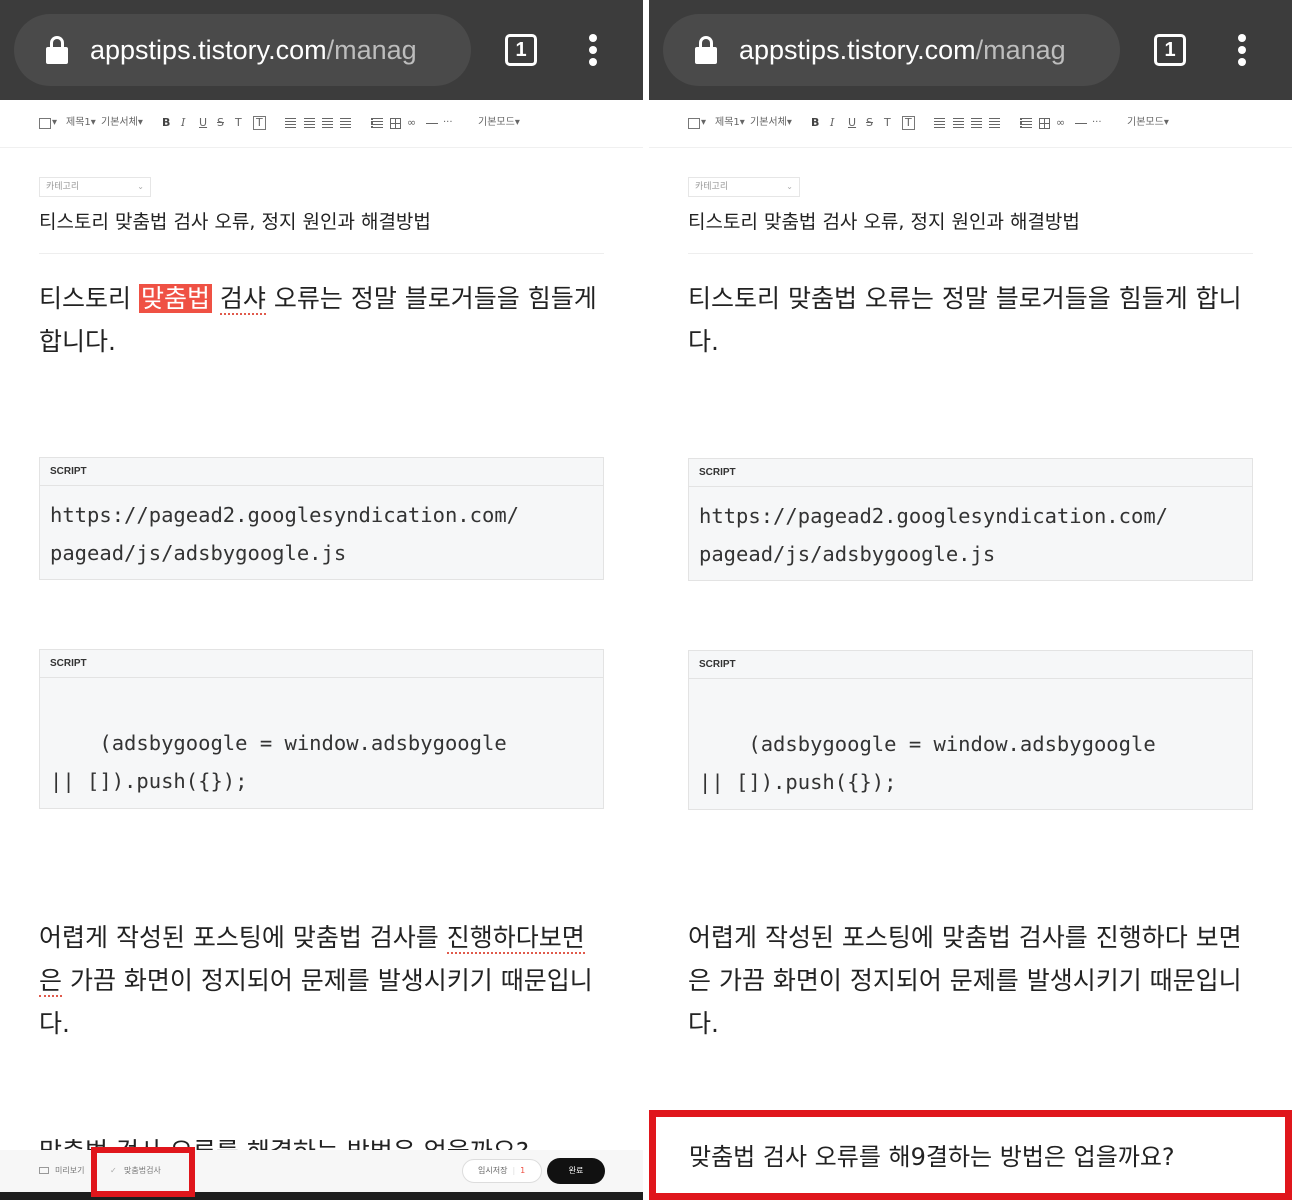  Describe the element at coordinates (175, 298) in the screenshot. I see `spelling-error-highlight: 맞춤법` at that location.